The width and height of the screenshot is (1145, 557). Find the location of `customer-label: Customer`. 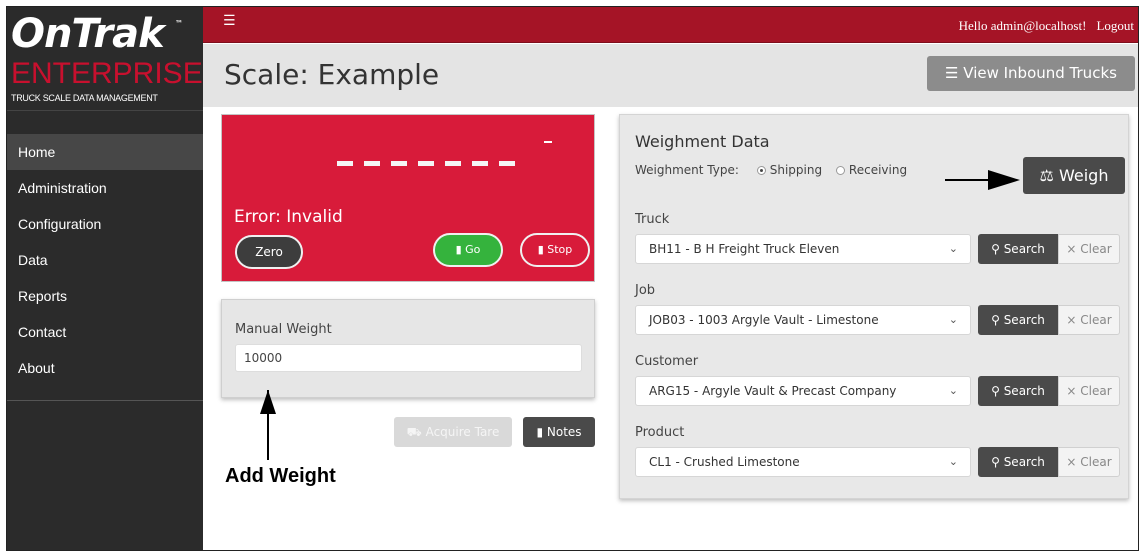

customer-label: Customer is located at coordinates (667, 361).